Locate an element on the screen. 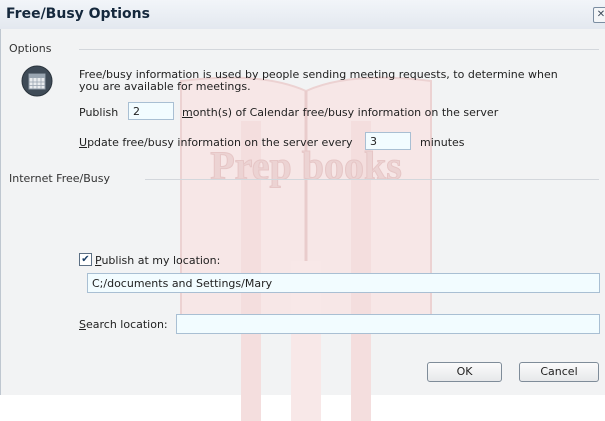 The width and height of the screenshot is (605, 421). internet-group-label: Internet Free/Busy is located at coordinates (59, 178).